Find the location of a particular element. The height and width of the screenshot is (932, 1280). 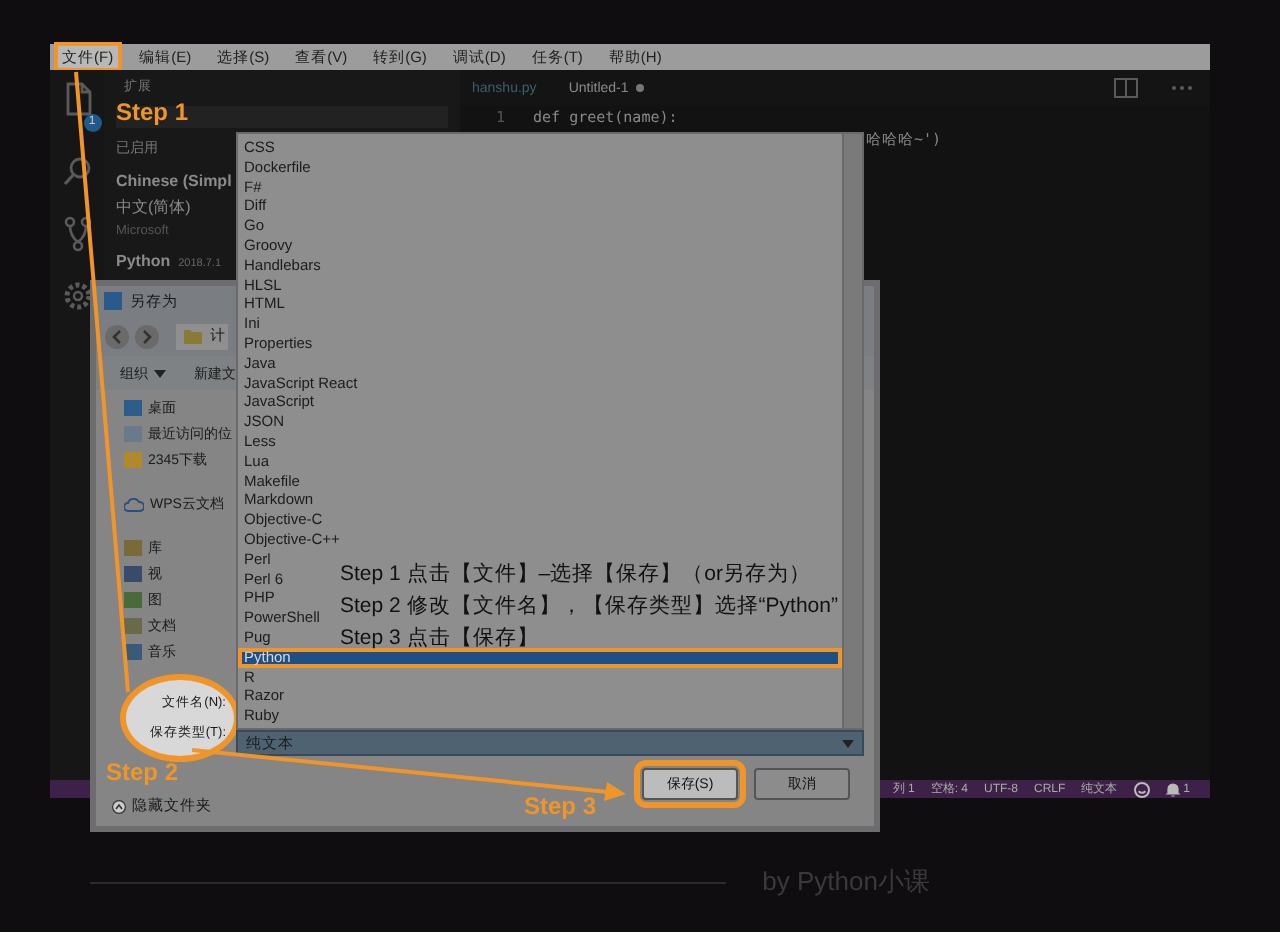

extension-name: Python is located at coordinates (143, 261).